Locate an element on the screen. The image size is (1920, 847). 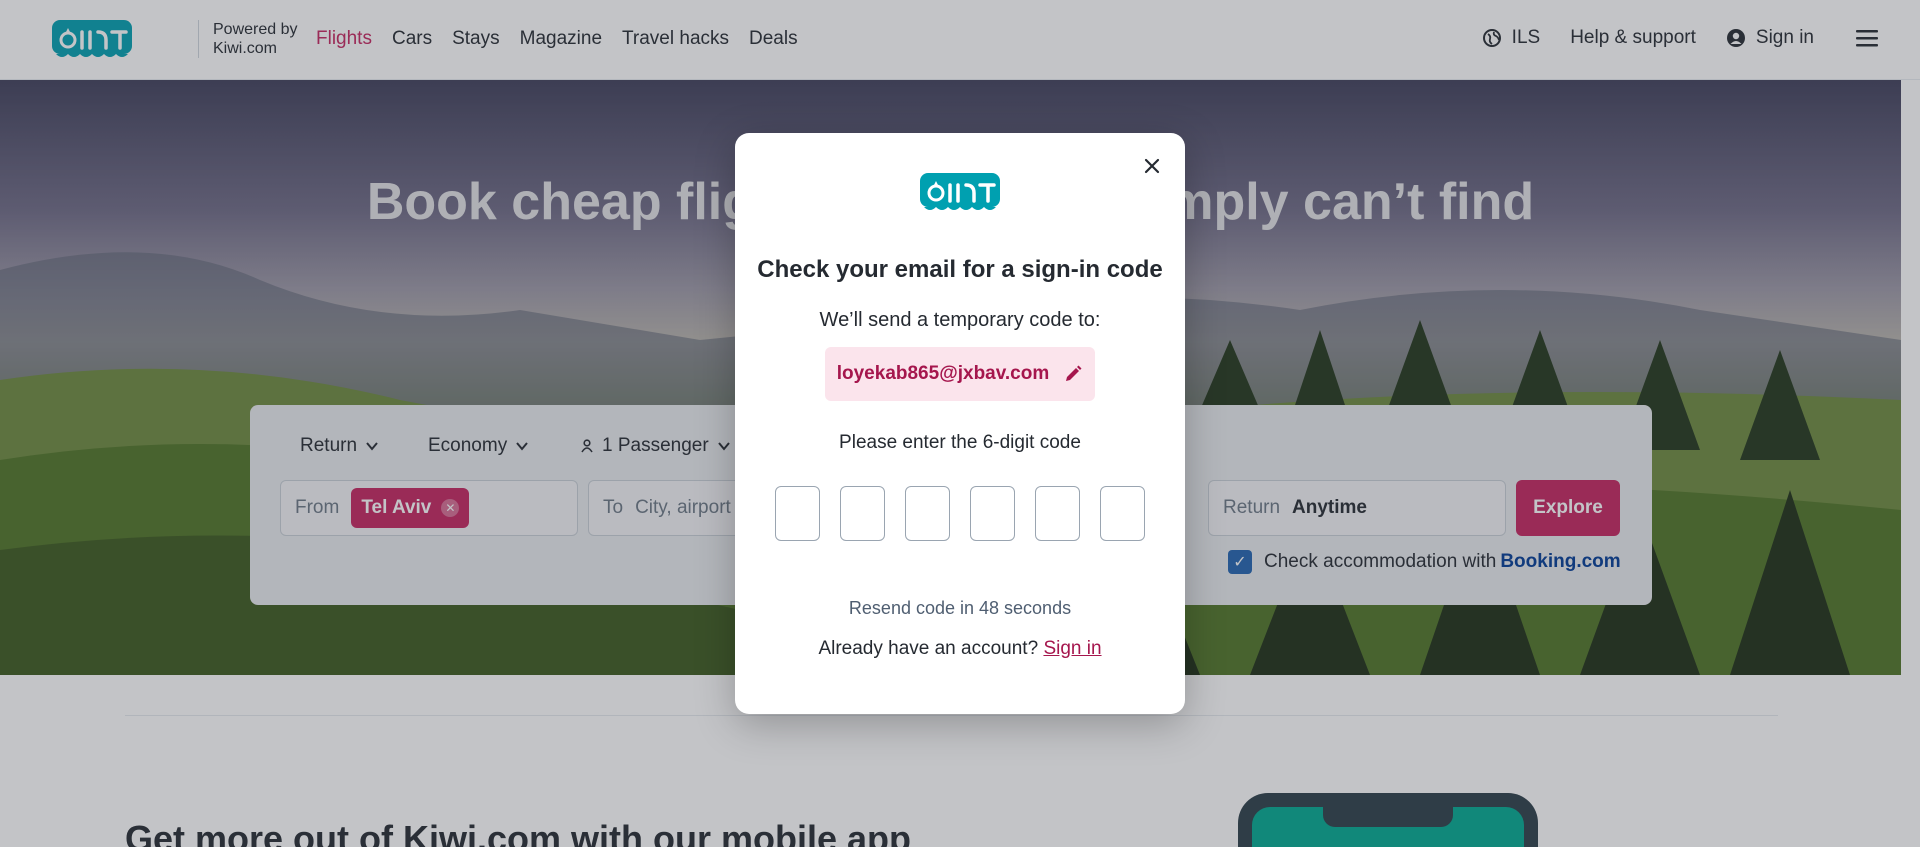
resend-countdown: Resend code in 48 seconds is located at coordinates (960, 608).